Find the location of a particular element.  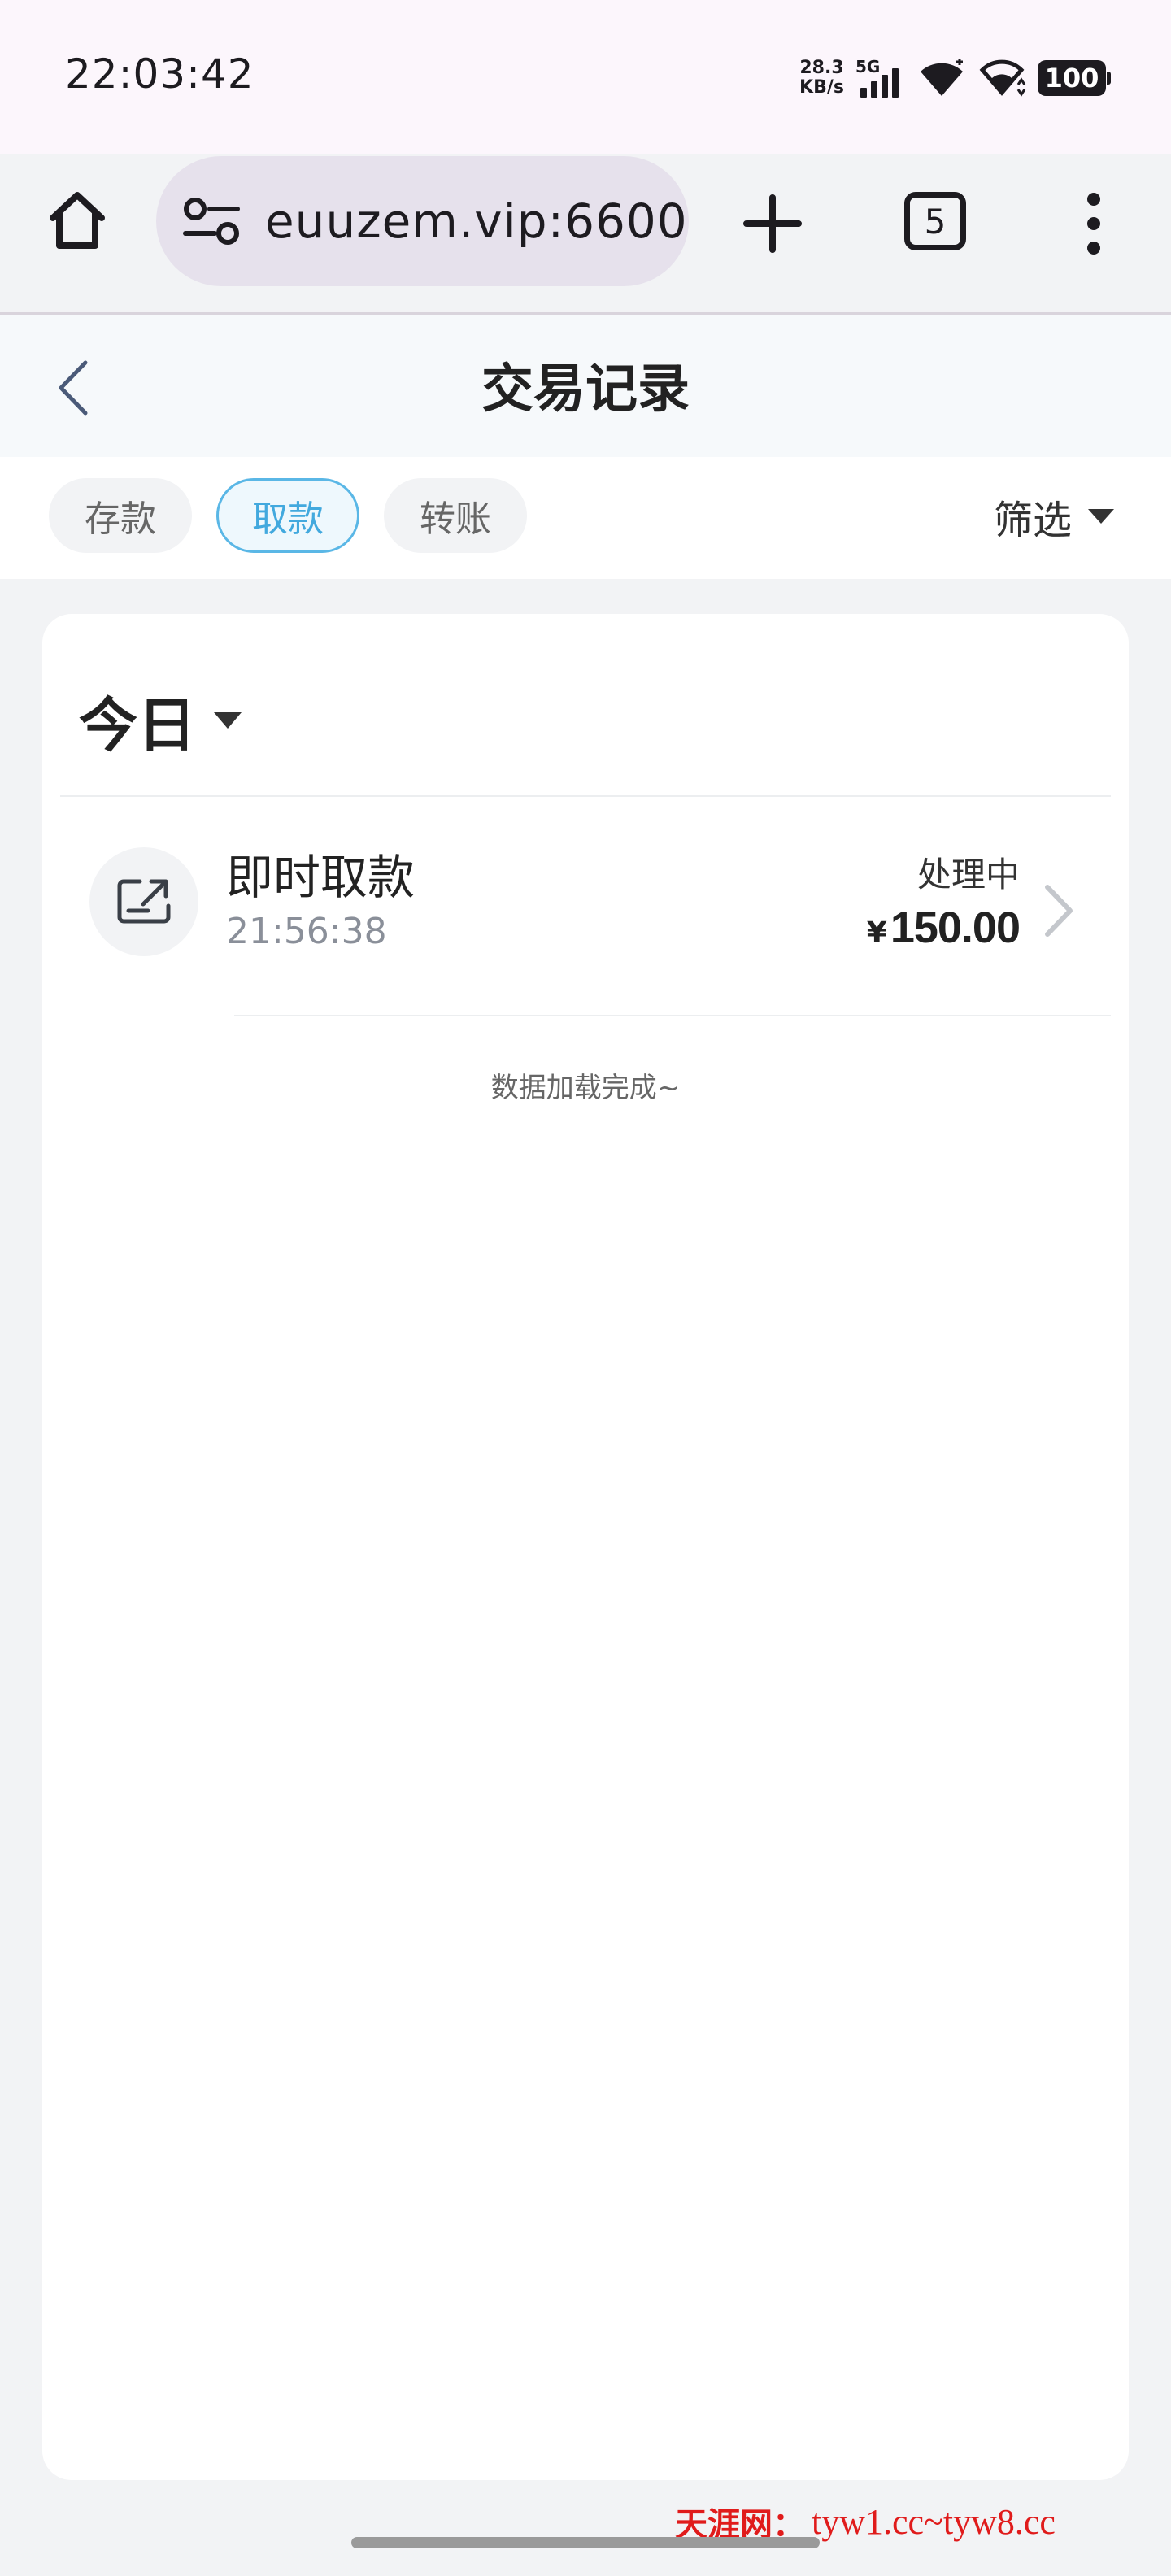

record-time: 21:56:38 is located at coordinates (306, 932).